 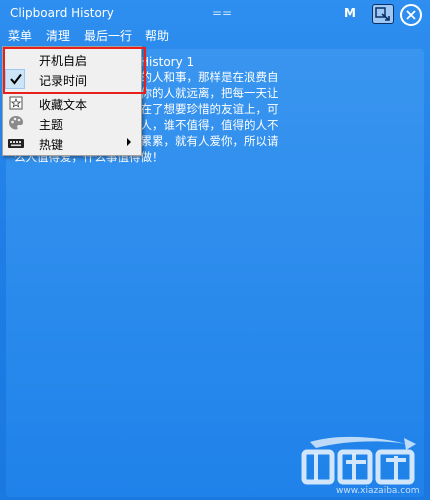 What do you see at coordinates (74, 70) in the screenshot?
I see `annotation-highlight` at bounding box center [74, 70].